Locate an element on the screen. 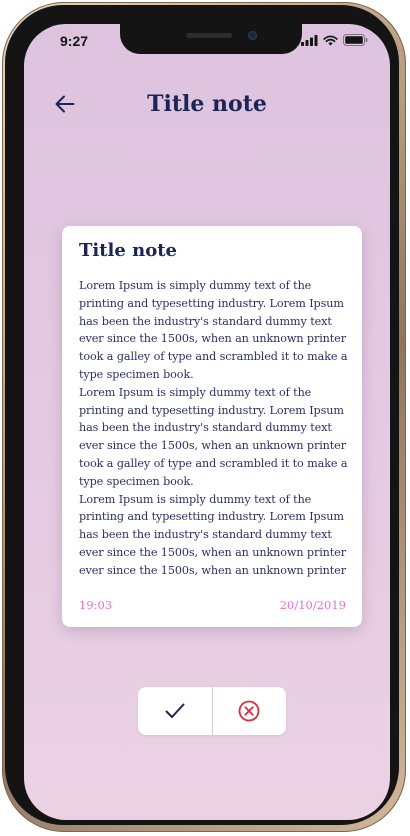 This screenshot has width=410, height=836. note-title: Title note is located at coordinates (128, 250).